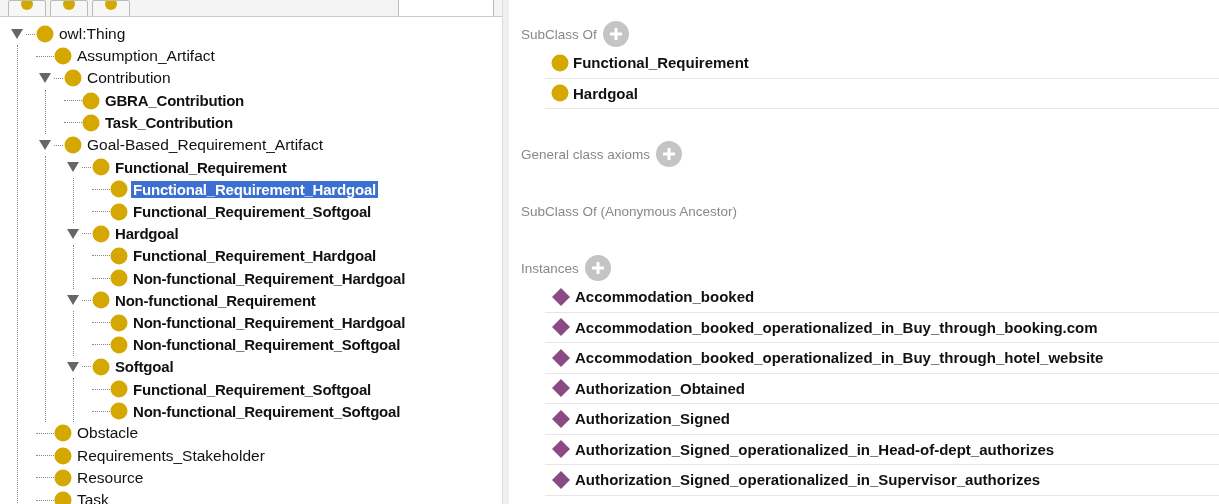 The height and width of the screenshot is (504, 1219). Describe the element at coordinates (815, 449) in the screenshot. I see `entity-label: Authorization_Signed_operationalized_in_Head-of-dept_authorizes` at that location.